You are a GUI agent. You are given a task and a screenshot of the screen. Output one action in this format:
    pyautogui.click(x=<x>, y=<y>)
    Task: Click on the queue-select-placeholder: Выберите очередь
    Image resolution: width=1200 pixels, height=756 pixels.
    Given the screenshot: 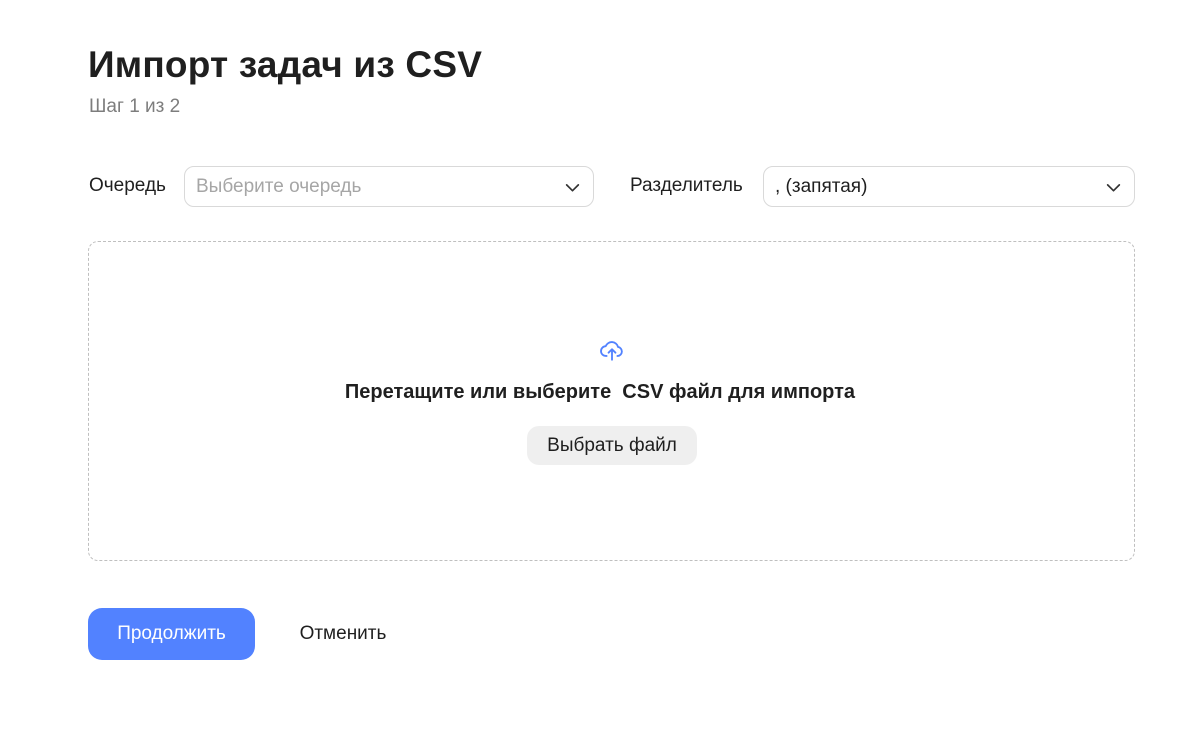 What is the action you would take?
    pyautogui.click(x=279, y=186)
    